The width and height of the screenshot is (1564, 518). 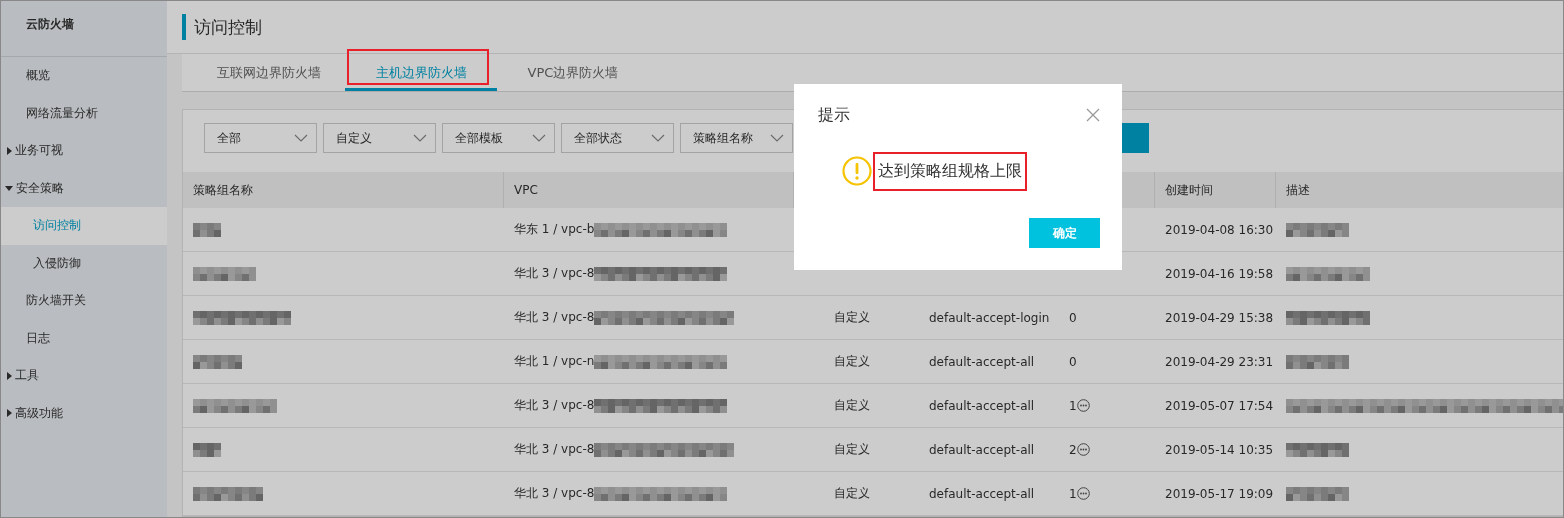 What do you see at coordinates (84, 188) in the screenshot?
I see `sidebar-item: 安全策略` at bounding box center [84, 188].